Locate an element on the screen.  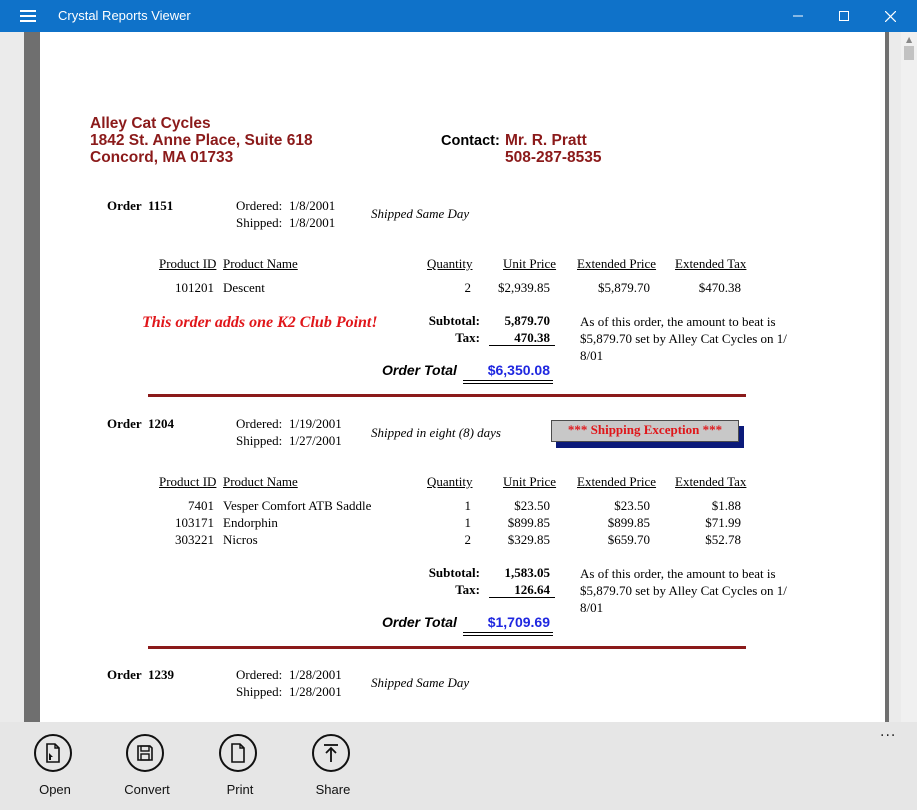
unit-price: $23.50 is located at coordinates (532, 505).